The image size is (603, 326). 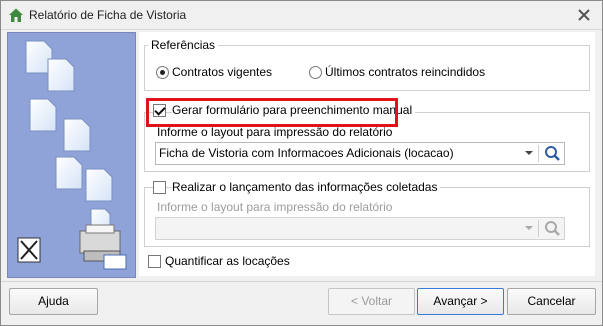 What do you see at coordinates (315, 72) in the screenshot?
I see `radio-ultimos-contratos` at bounding box center [315, 72].